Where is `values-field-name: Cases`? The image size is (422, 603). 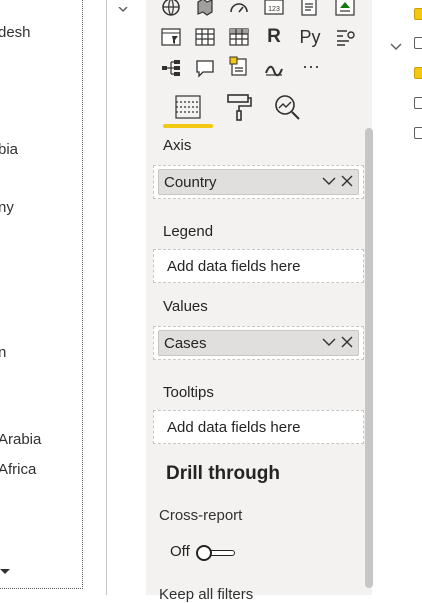 values-field-name: Cases is located at coordinates (185, 343).